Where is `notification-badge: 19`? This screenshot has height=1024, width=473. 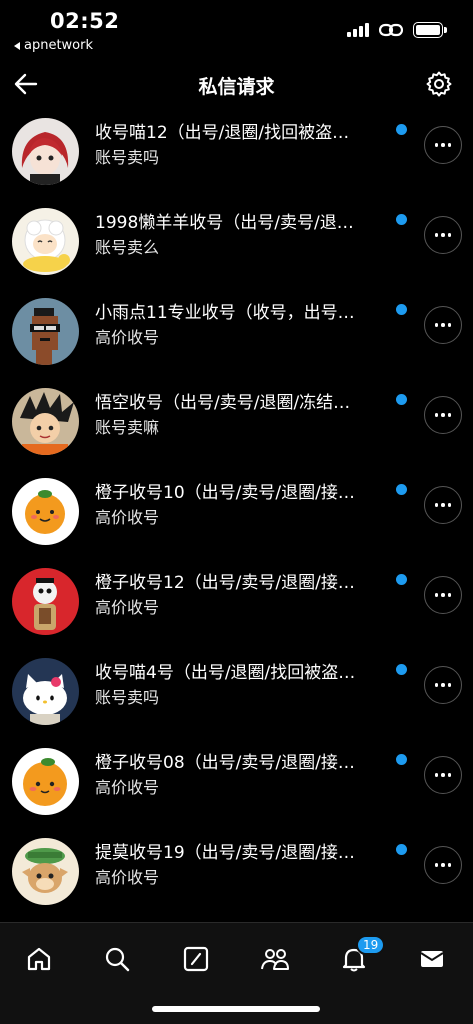
notification-badge: 19 is located at coordinates (371, 945).